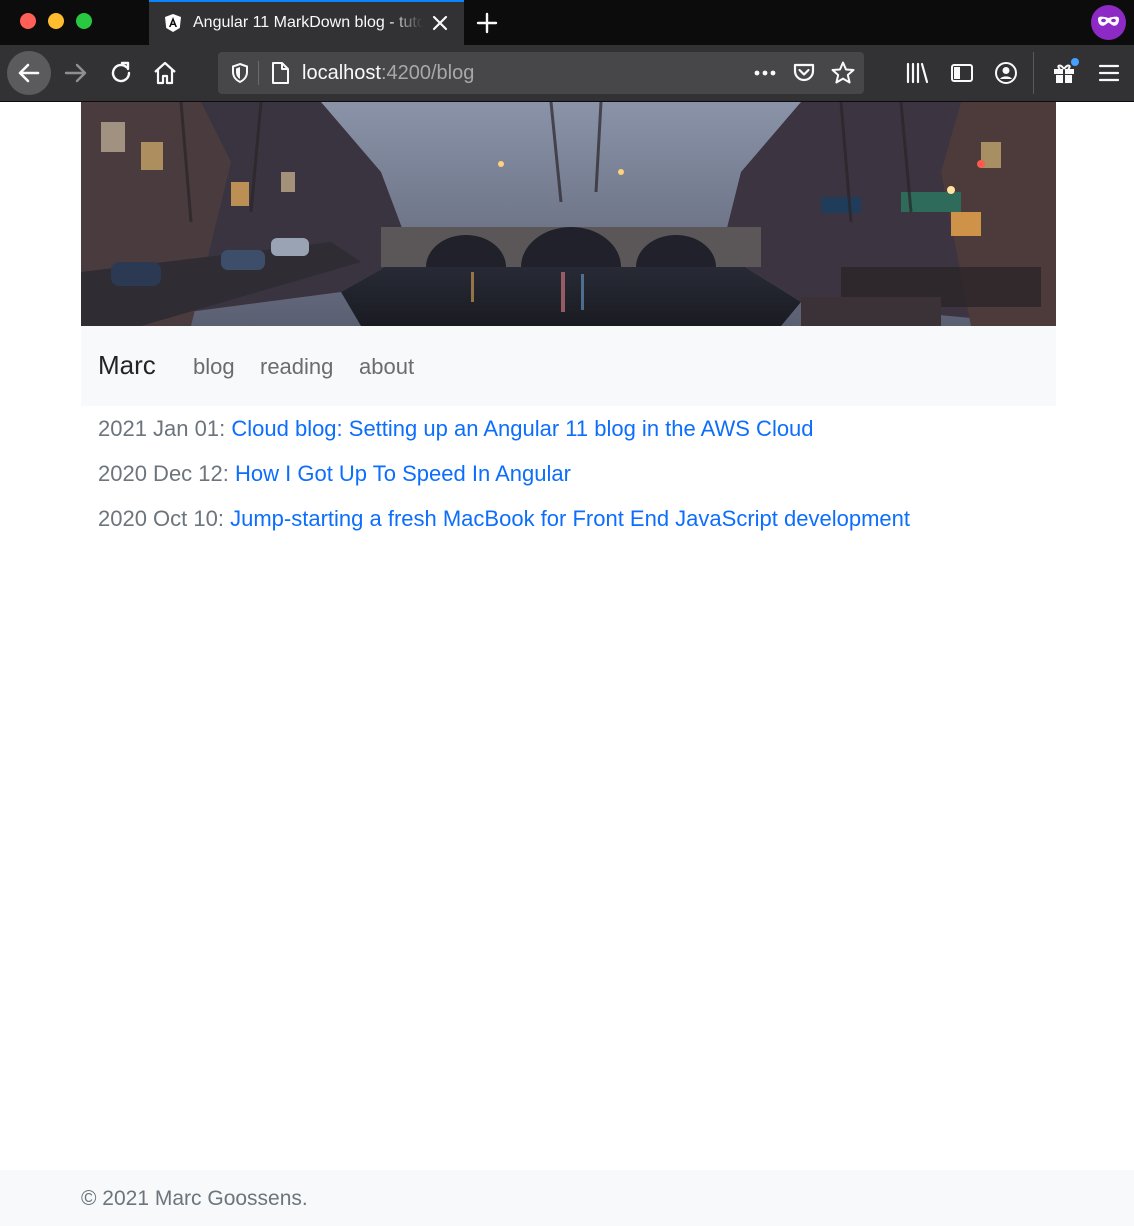 Image resolution: width=1134 pixels, height=1226 pixels. I want to click on back-button, so click(29, 73).